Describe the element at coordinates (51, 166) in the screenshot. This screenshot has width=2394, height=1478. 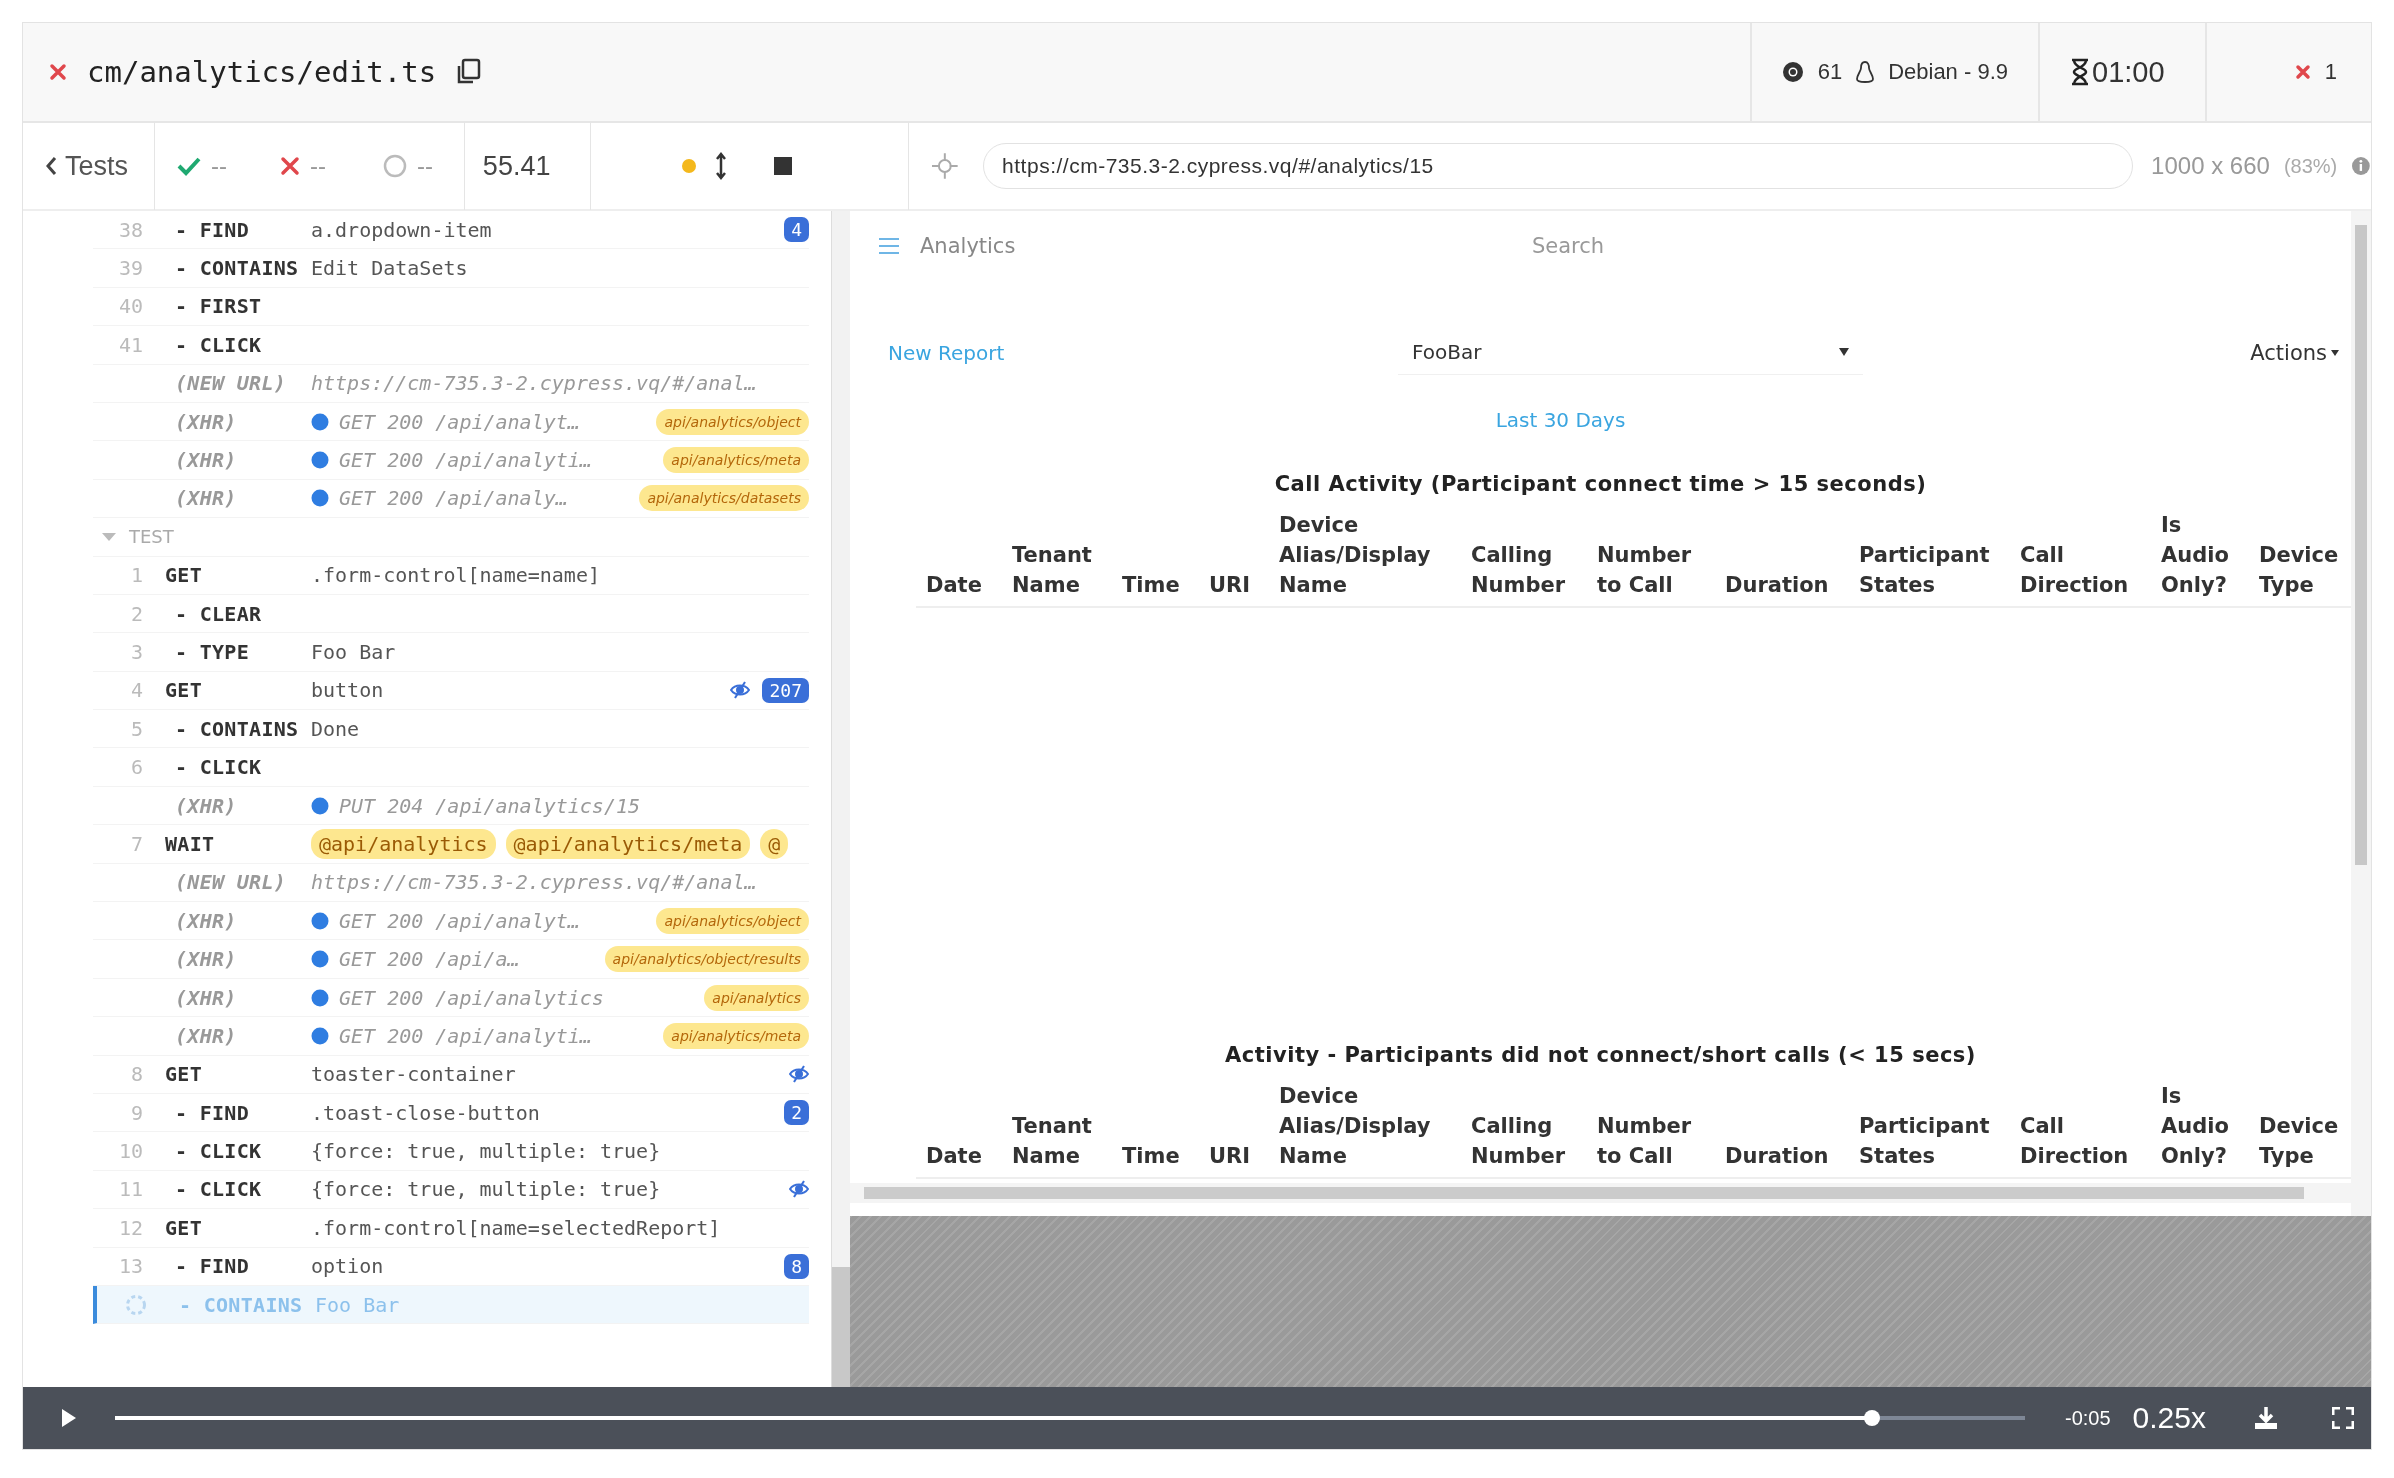
I see `chevron-left-icon` at that location.